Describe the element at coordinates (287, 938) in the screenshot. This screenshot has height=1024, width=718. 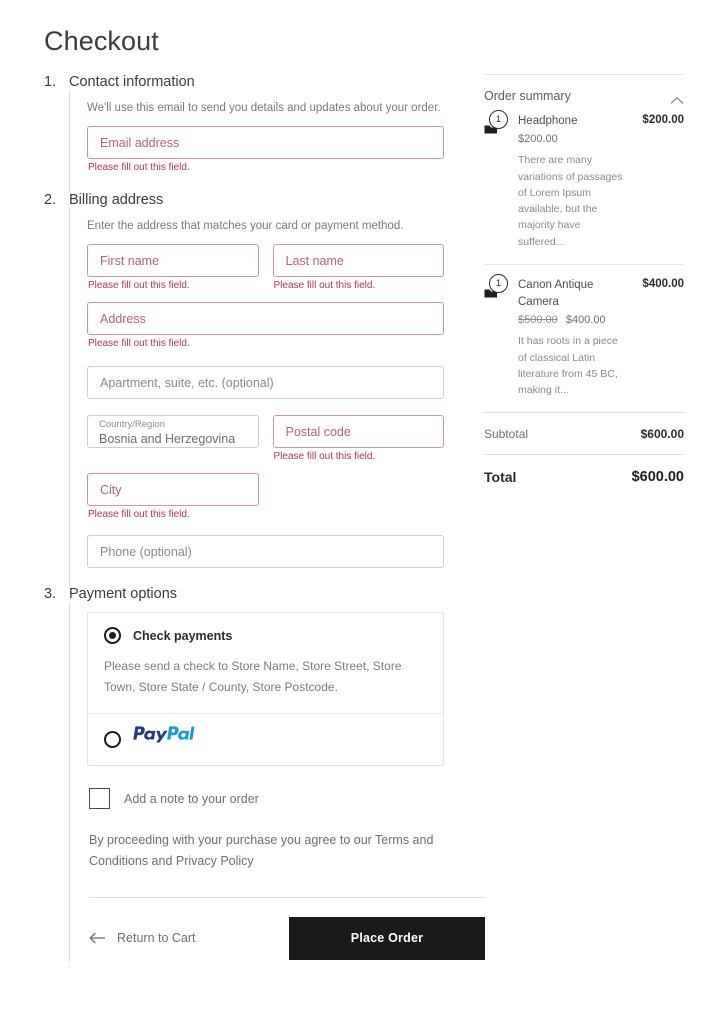
I see `actions-bar: Return to Cart Place Order` at that location.